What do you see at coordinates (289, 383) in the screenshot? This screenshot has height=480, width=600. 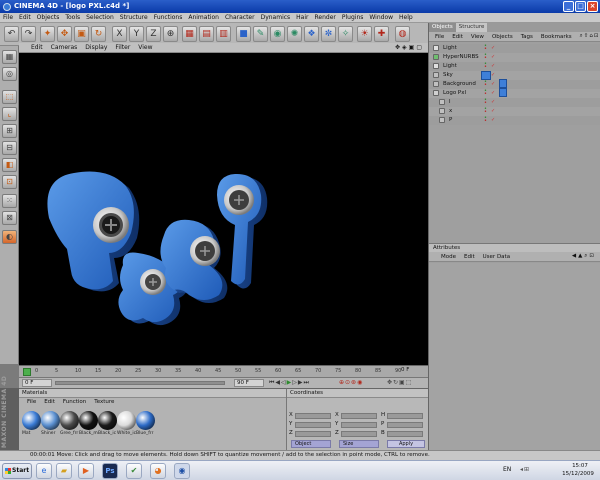 I see `playback-controls: ⏮◀◁▶▷▶⏭` at bounding box center [289, 383].